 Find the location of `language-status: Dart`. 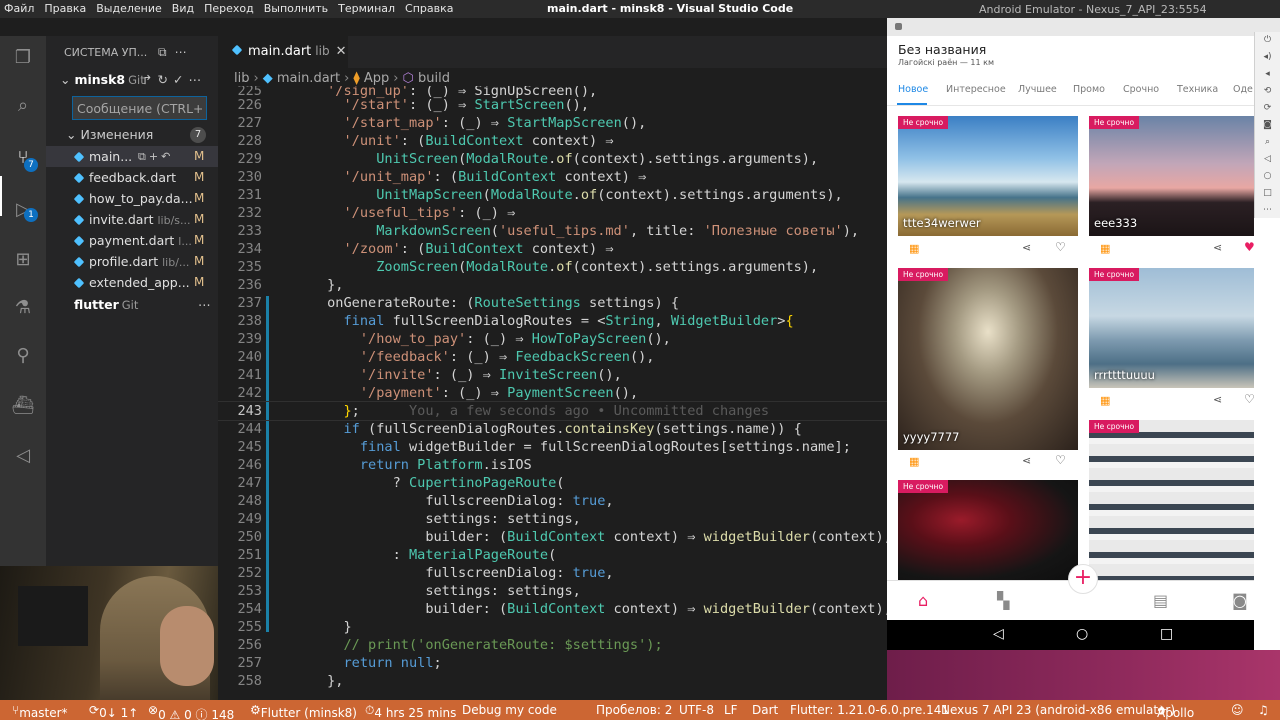

language-status: Dart is located at coordinates (765, 710).